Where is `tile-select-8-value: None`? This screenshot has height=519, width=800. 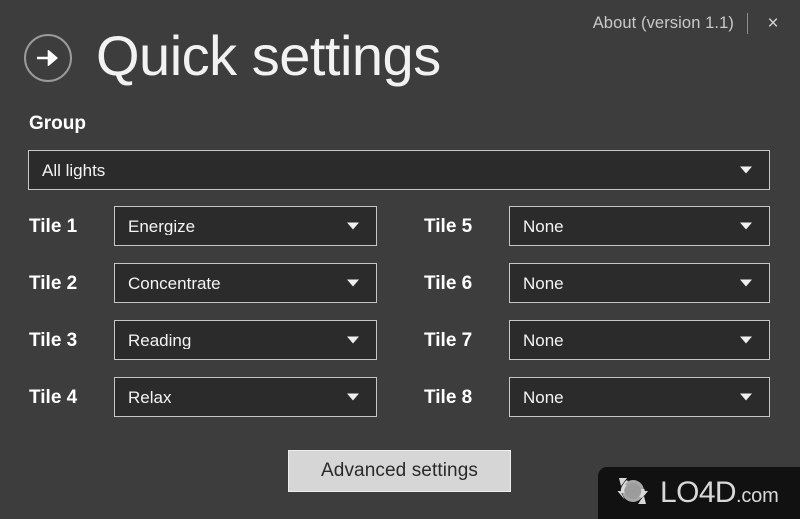
tile-select-8-value: None is located at coordinates (543, 397).